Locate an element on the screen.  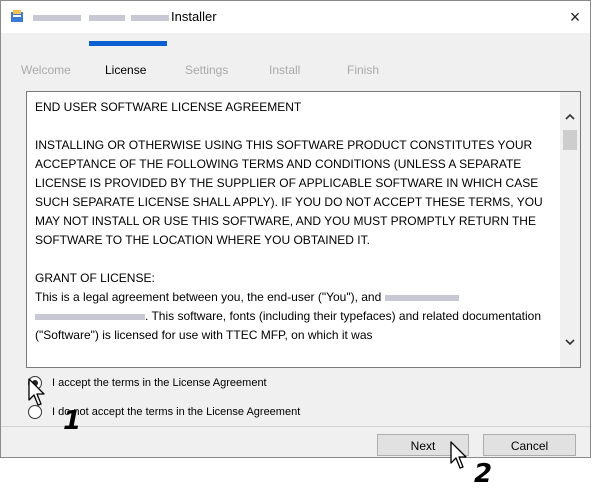
scroll-thumb is located at coordinates (570, 140).